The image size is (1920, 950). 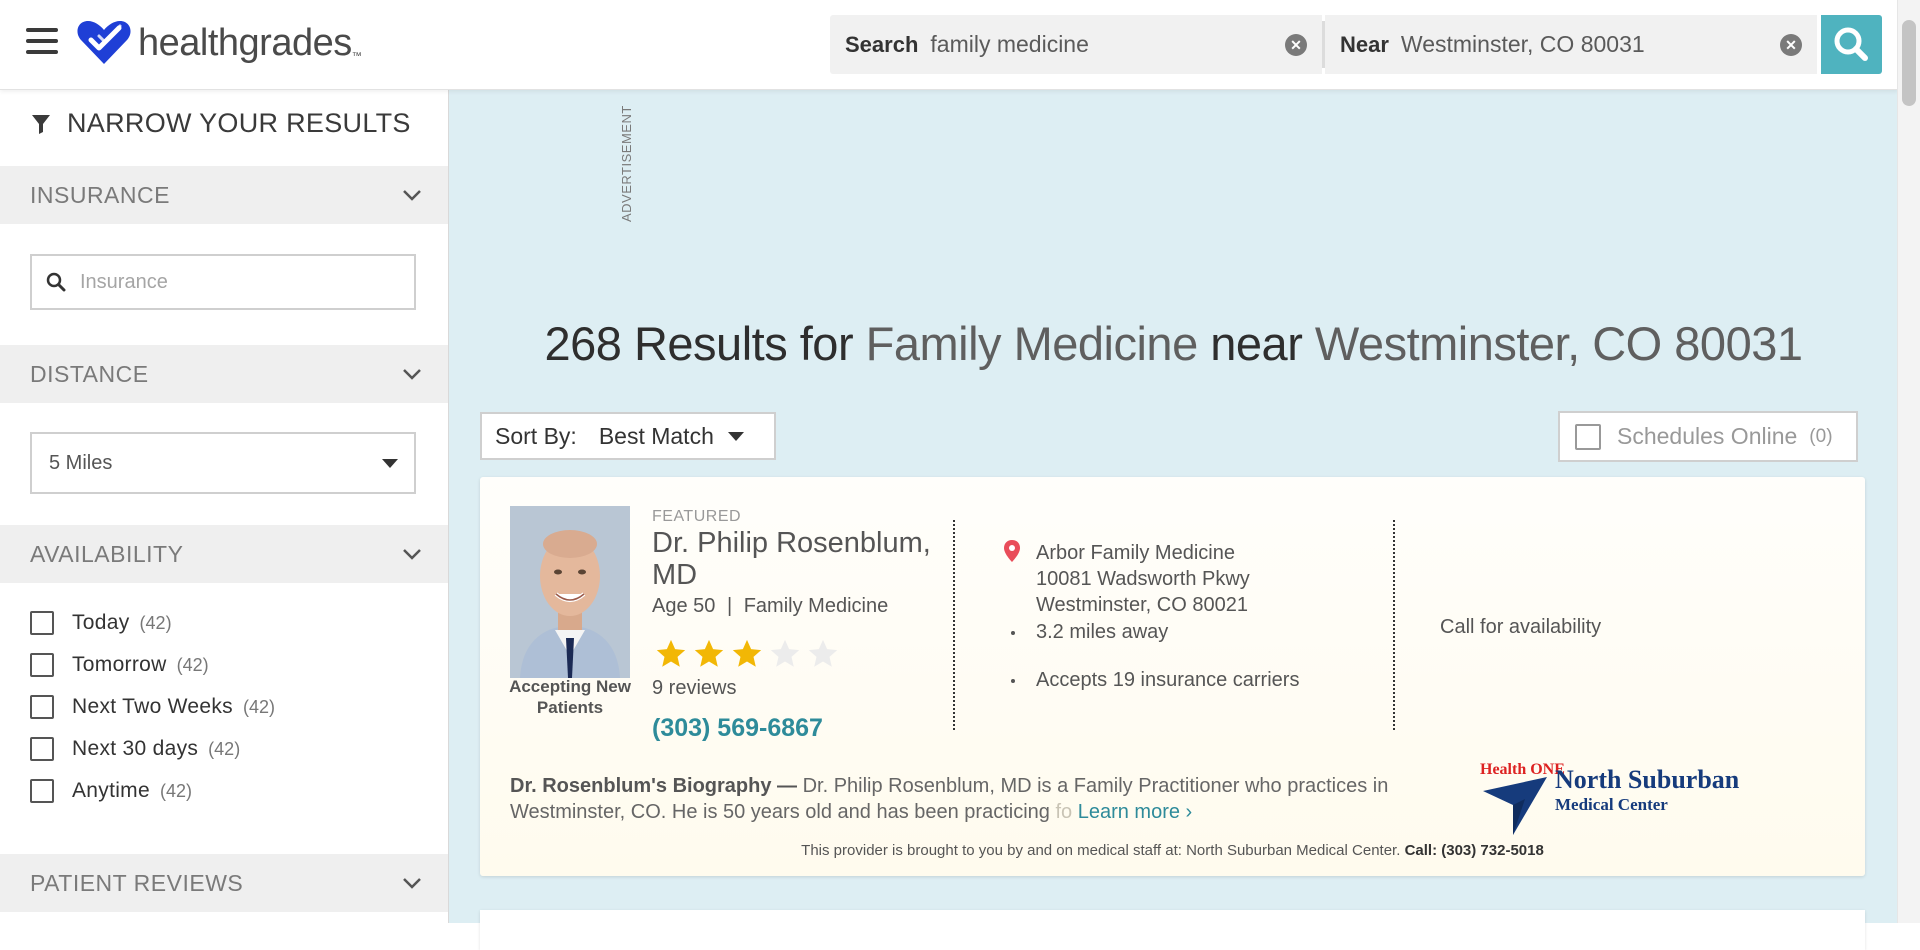 I want to click on accepting-new-patients: Accepting New Patients, so click(x=570, y=697).